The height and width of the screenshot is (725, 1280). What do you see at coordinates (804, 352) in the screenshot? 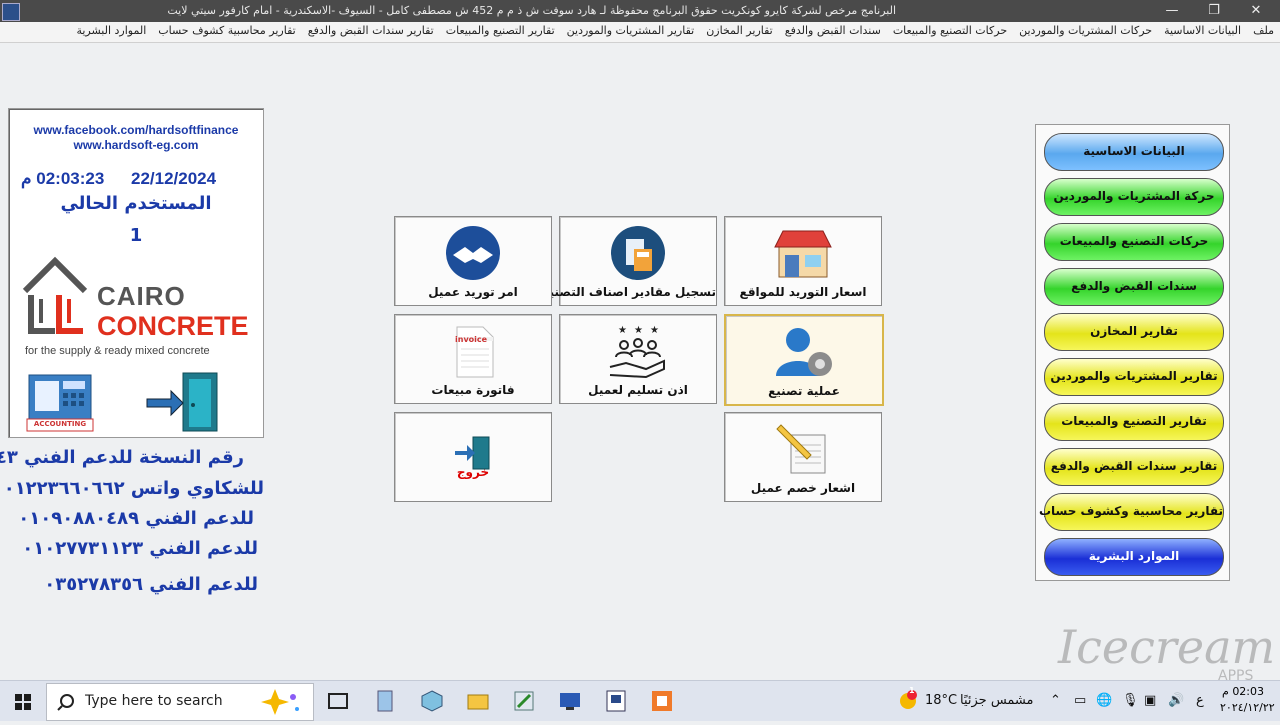
I see `user-gear-icon` at bounding box center [804, 352].